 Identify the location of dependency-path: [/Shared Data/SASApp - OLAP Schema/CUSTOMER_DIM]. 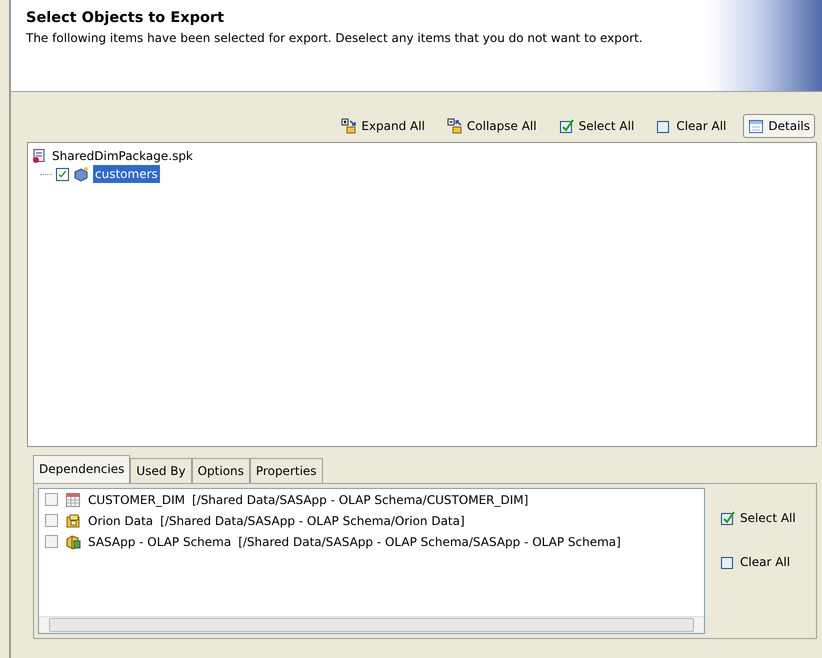
(360, 500).